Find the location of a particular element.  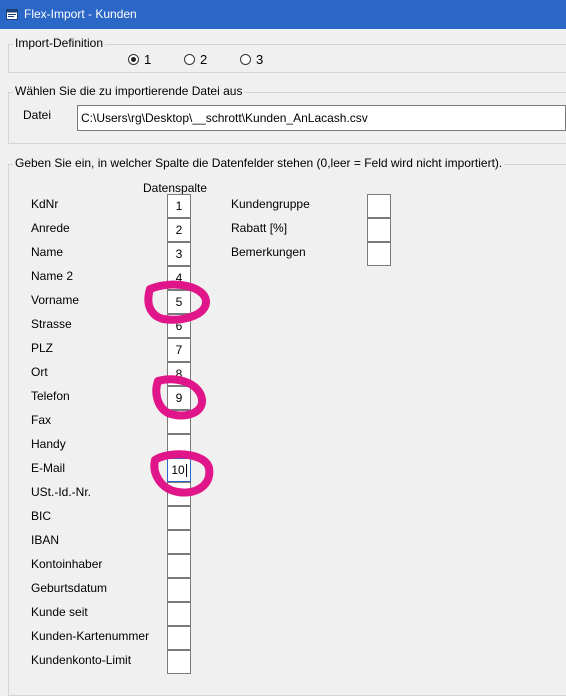

file-label: Datei is located at coordinates (37, 115).